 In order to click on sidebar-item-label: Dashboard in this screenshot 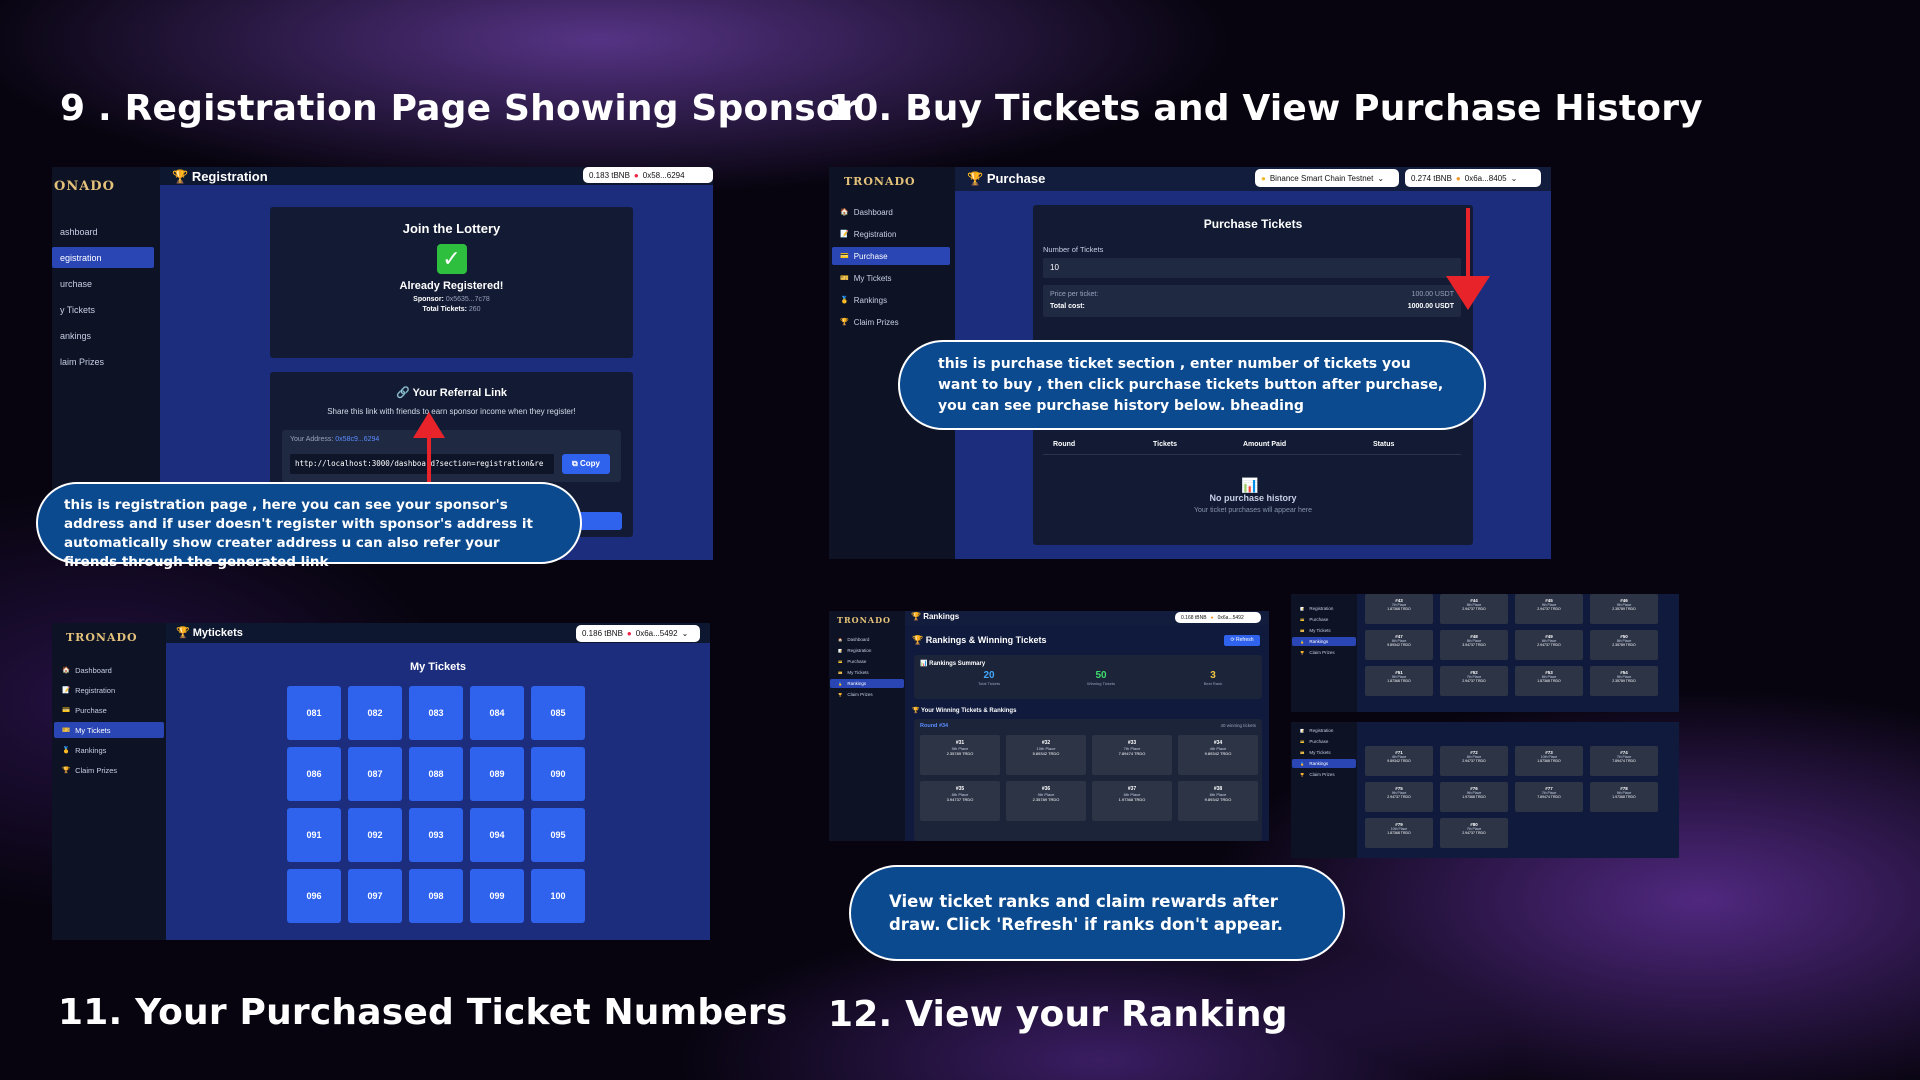, I will do `click(873, 212)`.